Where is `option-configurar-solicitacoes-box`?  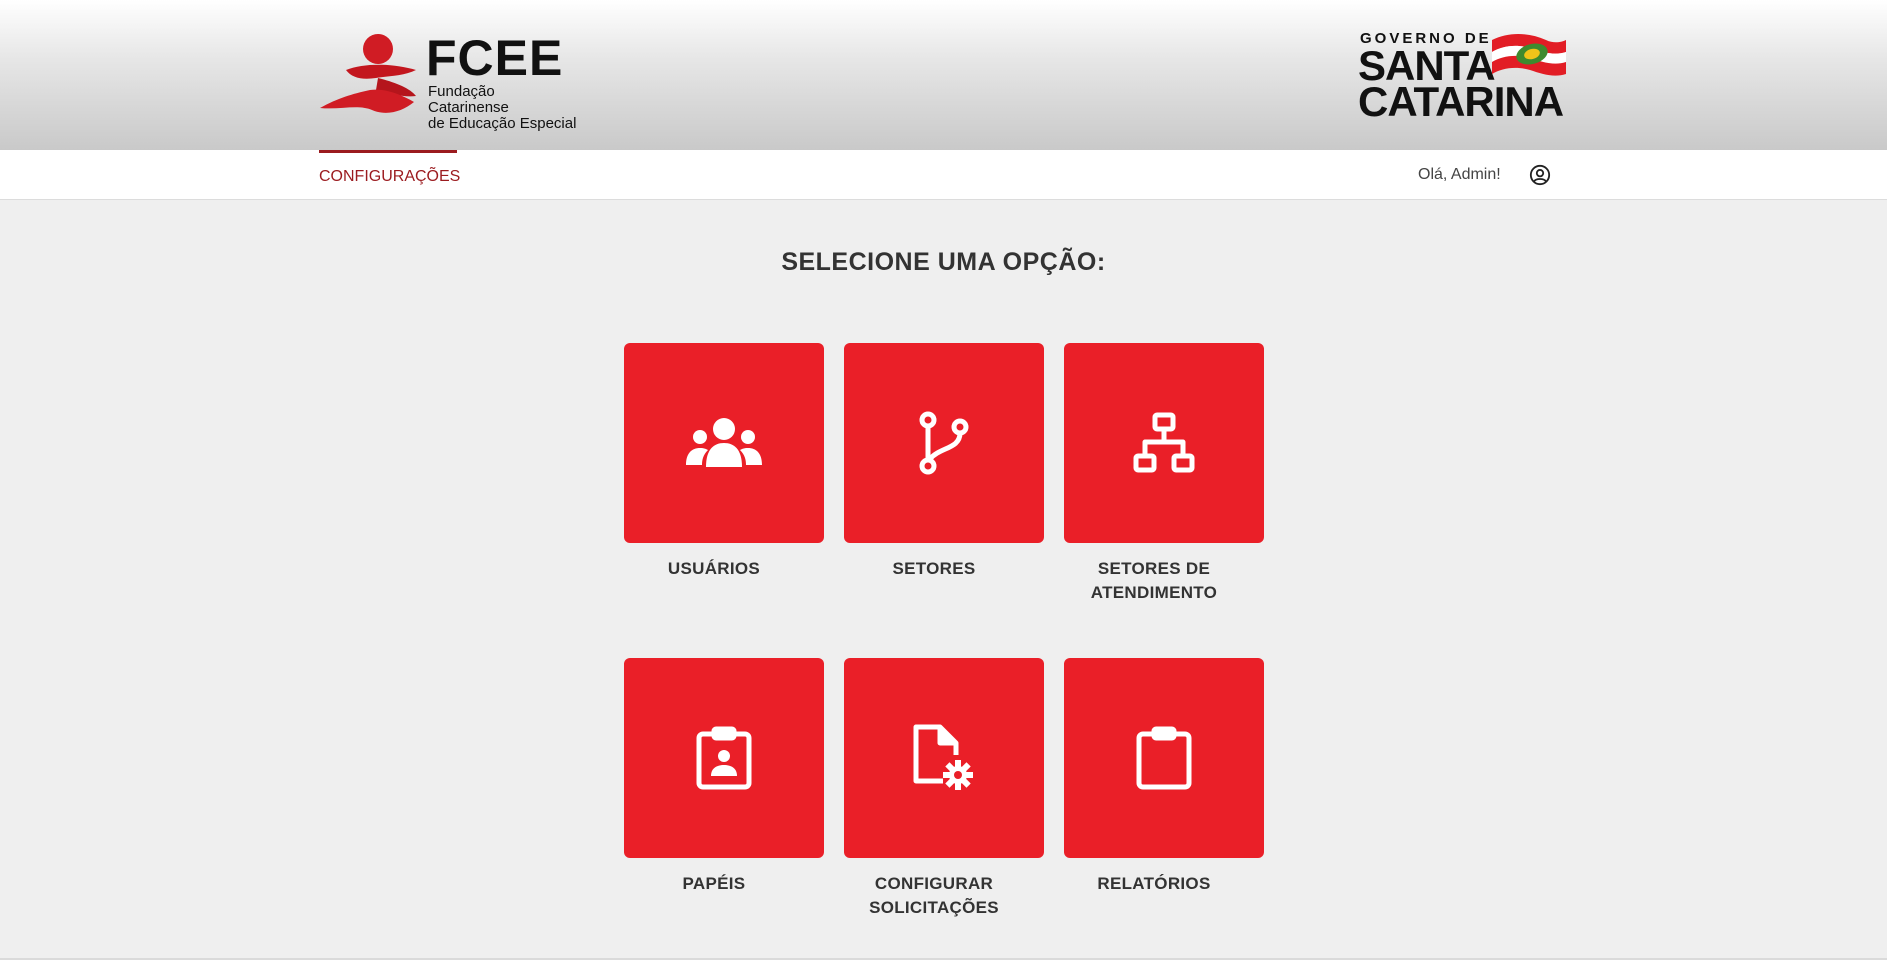 option-configurar-solicitacoes-box is located at coordinates (944, 758).